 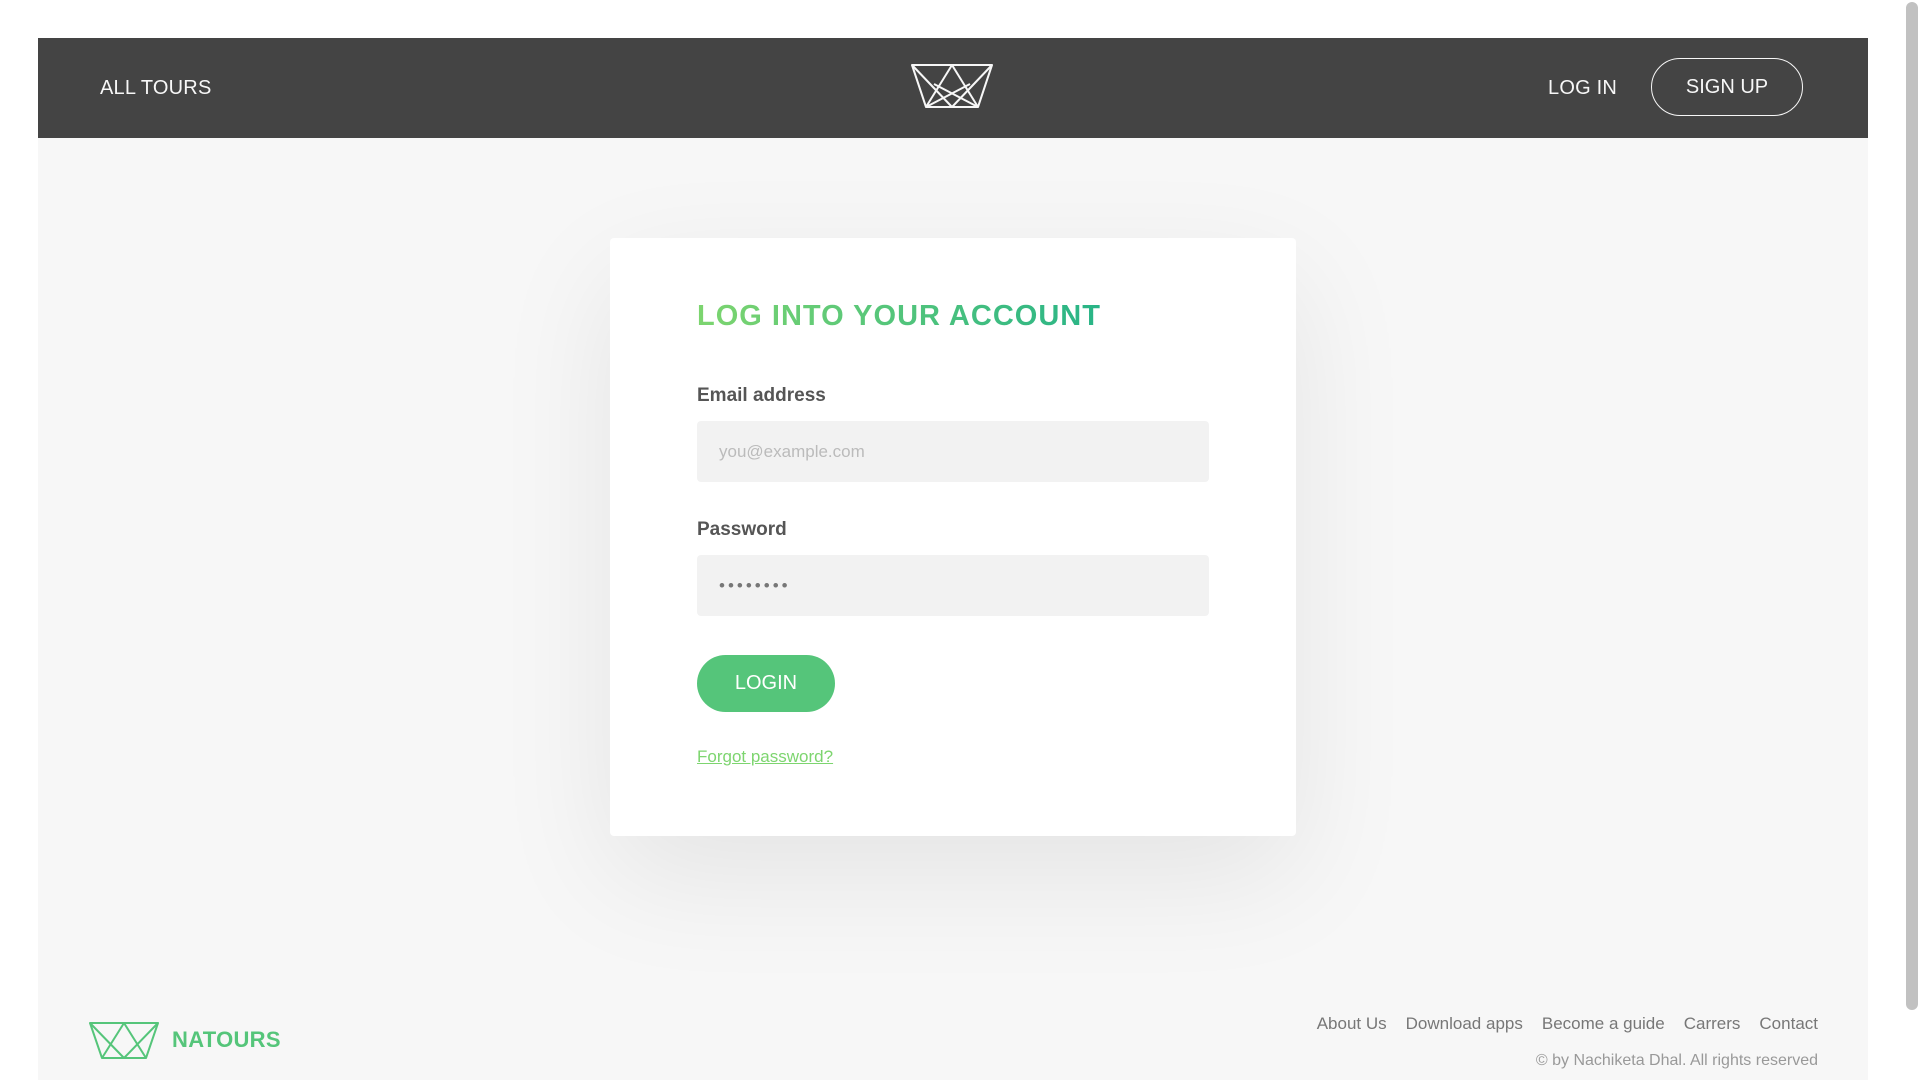 What do you see at coordinates (1676, 1060) in the screenshot?
I see `footer-copyright: © by Nachiketa Dhal. All rights reserved` at bounding box center [1676, 1060].